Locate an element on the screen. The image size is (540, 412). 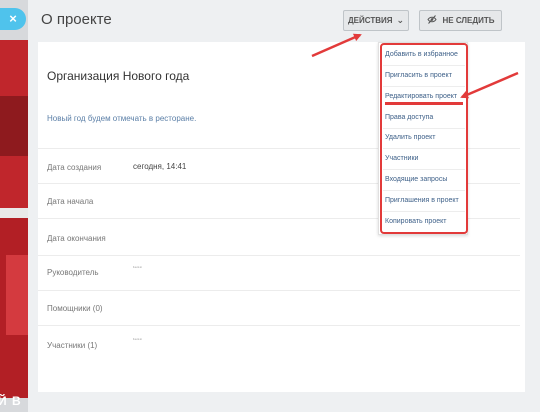
unfollow-button: не следить is located at coordinates (460, 20).